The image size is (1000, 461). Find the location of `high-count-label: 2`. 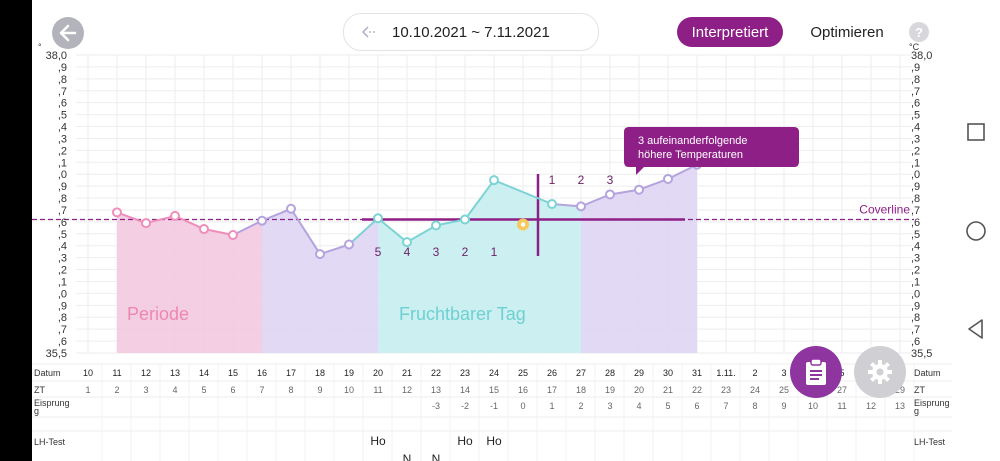

high-count-label: 2 is located at coordinates (581, 180).